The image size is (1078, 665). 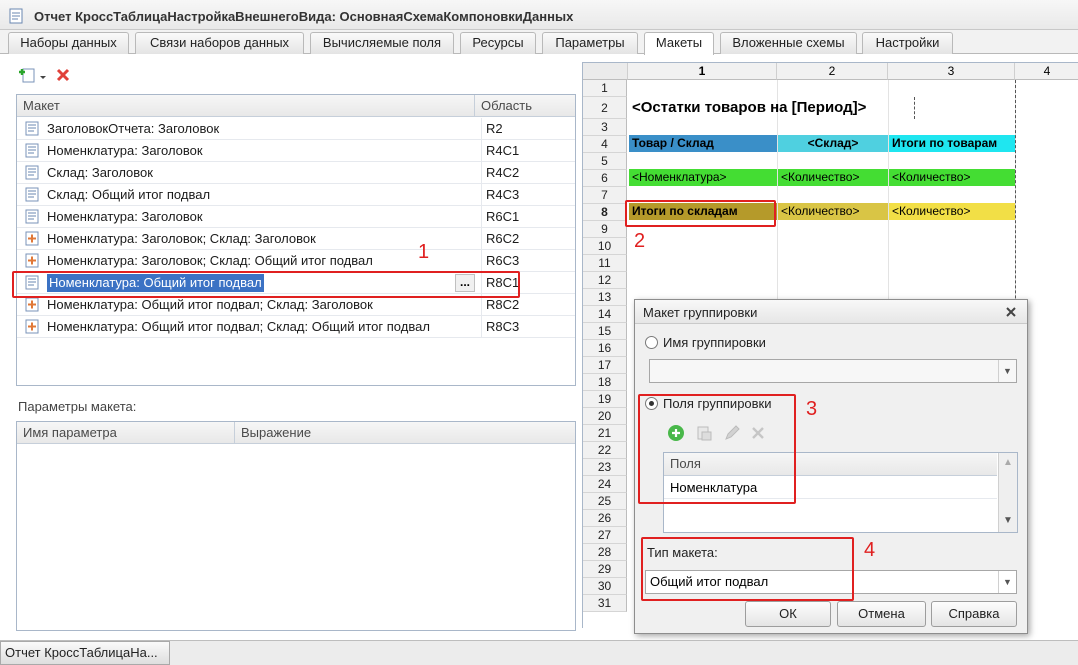 I want to click on row-header-17: 17, so click(x=605, y=365).